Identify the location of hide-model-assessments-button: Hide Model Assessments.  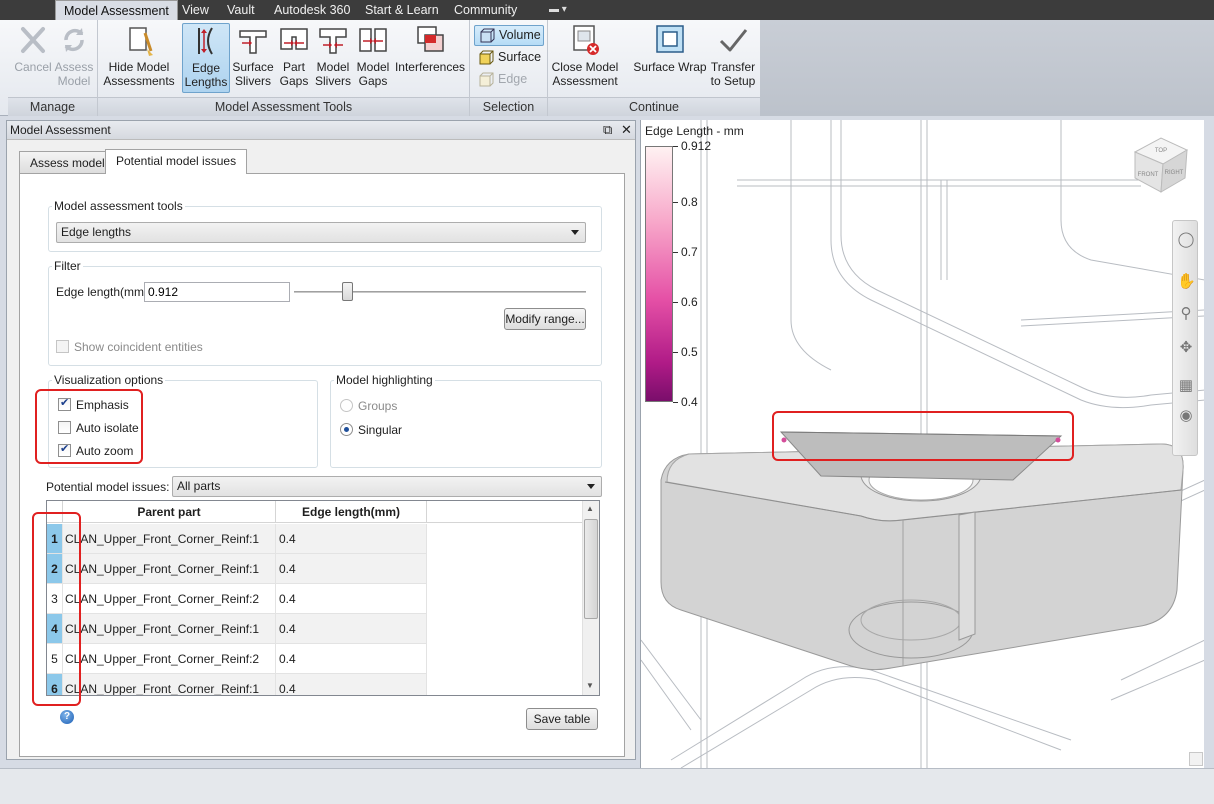
(139, 58).